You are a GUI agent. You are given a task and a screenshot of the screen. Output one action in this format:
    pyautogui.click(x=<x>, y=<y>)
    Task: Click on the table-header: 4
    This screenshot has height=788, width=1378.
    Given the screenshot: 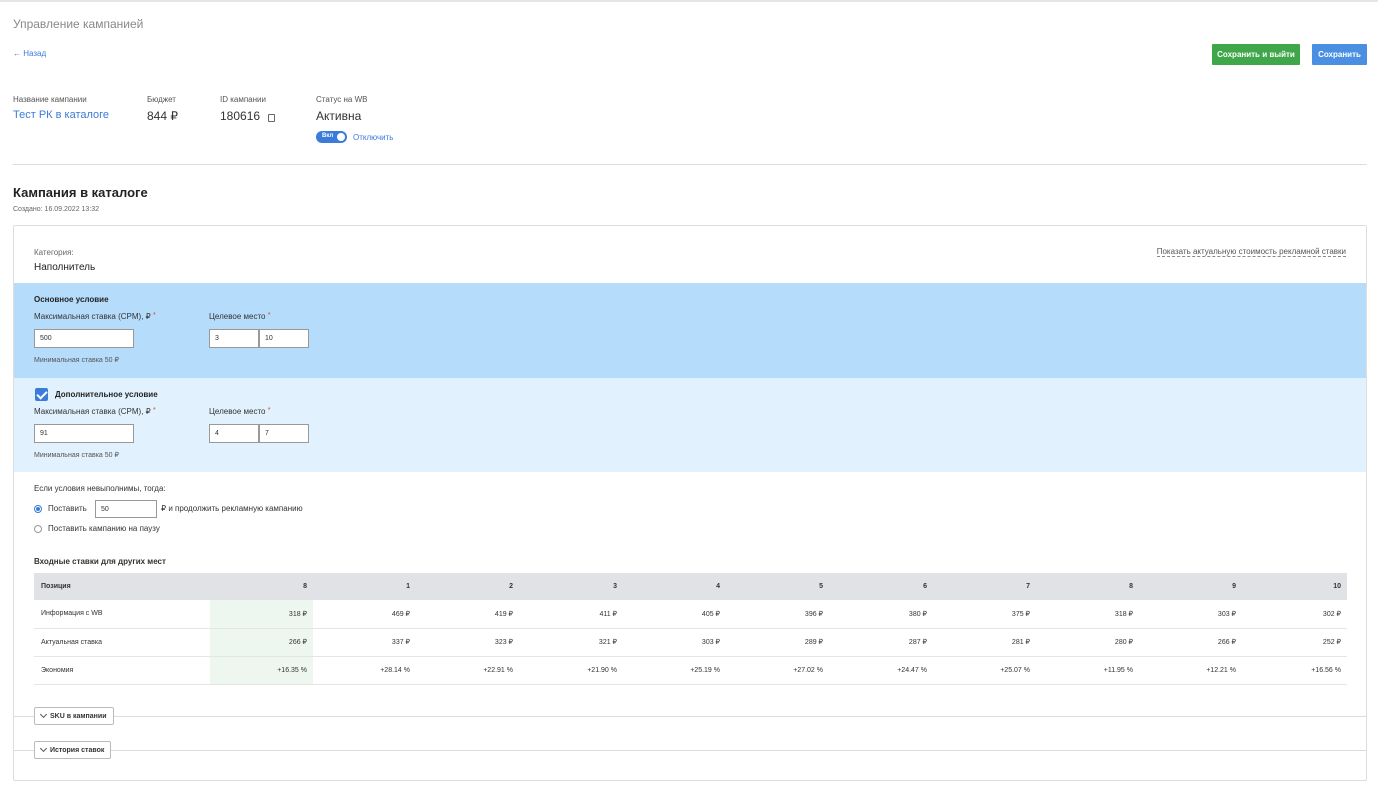 What is the action you would take?
    pyautogui.click(x=674, y=586)
    